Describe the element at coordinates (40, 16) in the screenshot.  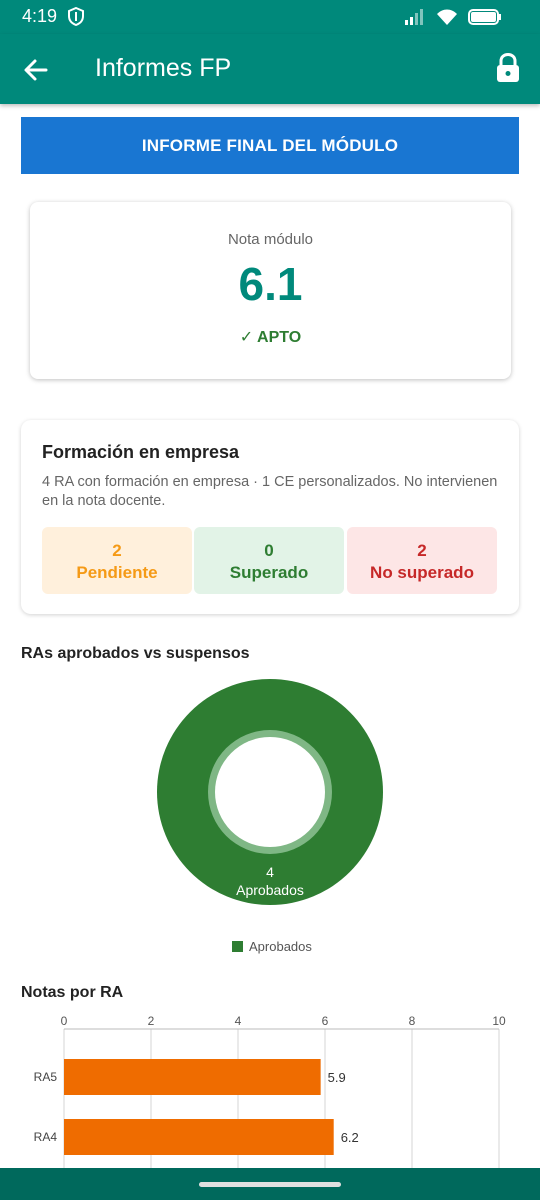
I see `status-time: 4:19` at that location.